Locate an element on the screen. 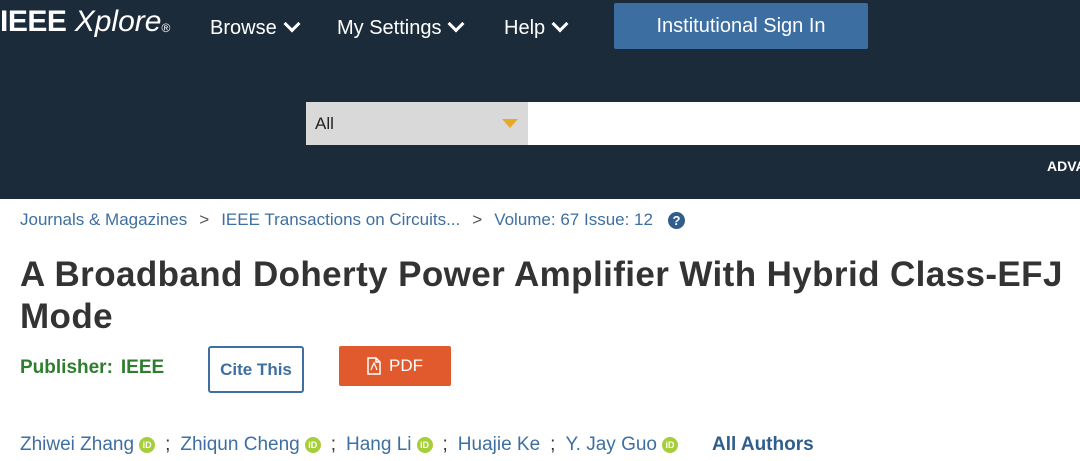 This screenshot has width=1080, height=461. registered-mark: ® is located at coordinates (166, 28).